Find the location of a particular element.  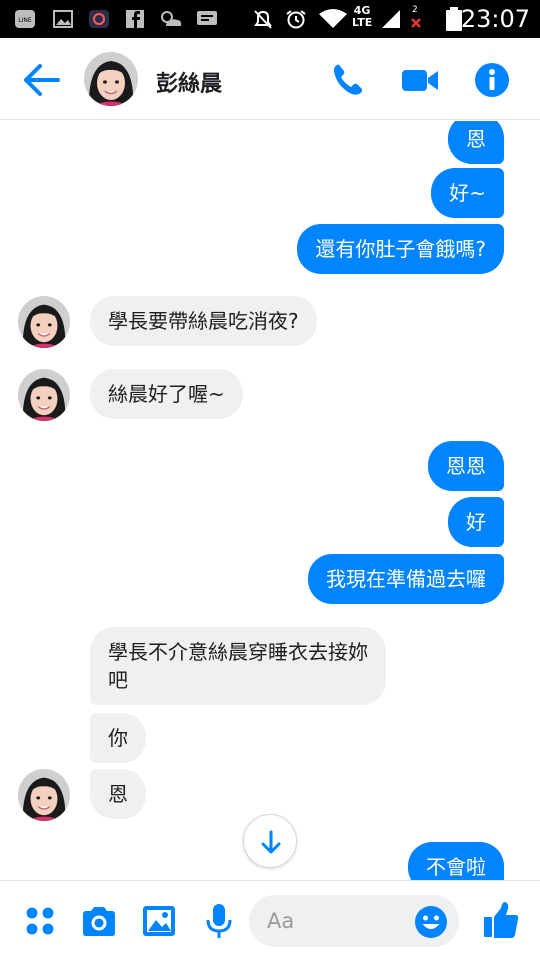

incoming-message-line: 吧 is located at coordinates (118, 680).